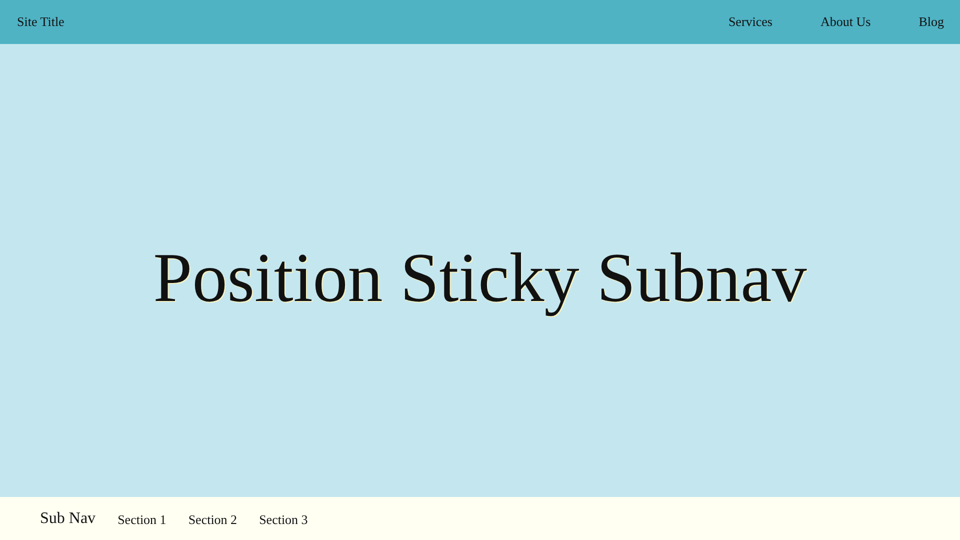 The width and height of the screenshot is (960, 540). Describe the element at coordinates (68, 519) in the screenshot. I see `subnav-title: Sub Nav` at that location.